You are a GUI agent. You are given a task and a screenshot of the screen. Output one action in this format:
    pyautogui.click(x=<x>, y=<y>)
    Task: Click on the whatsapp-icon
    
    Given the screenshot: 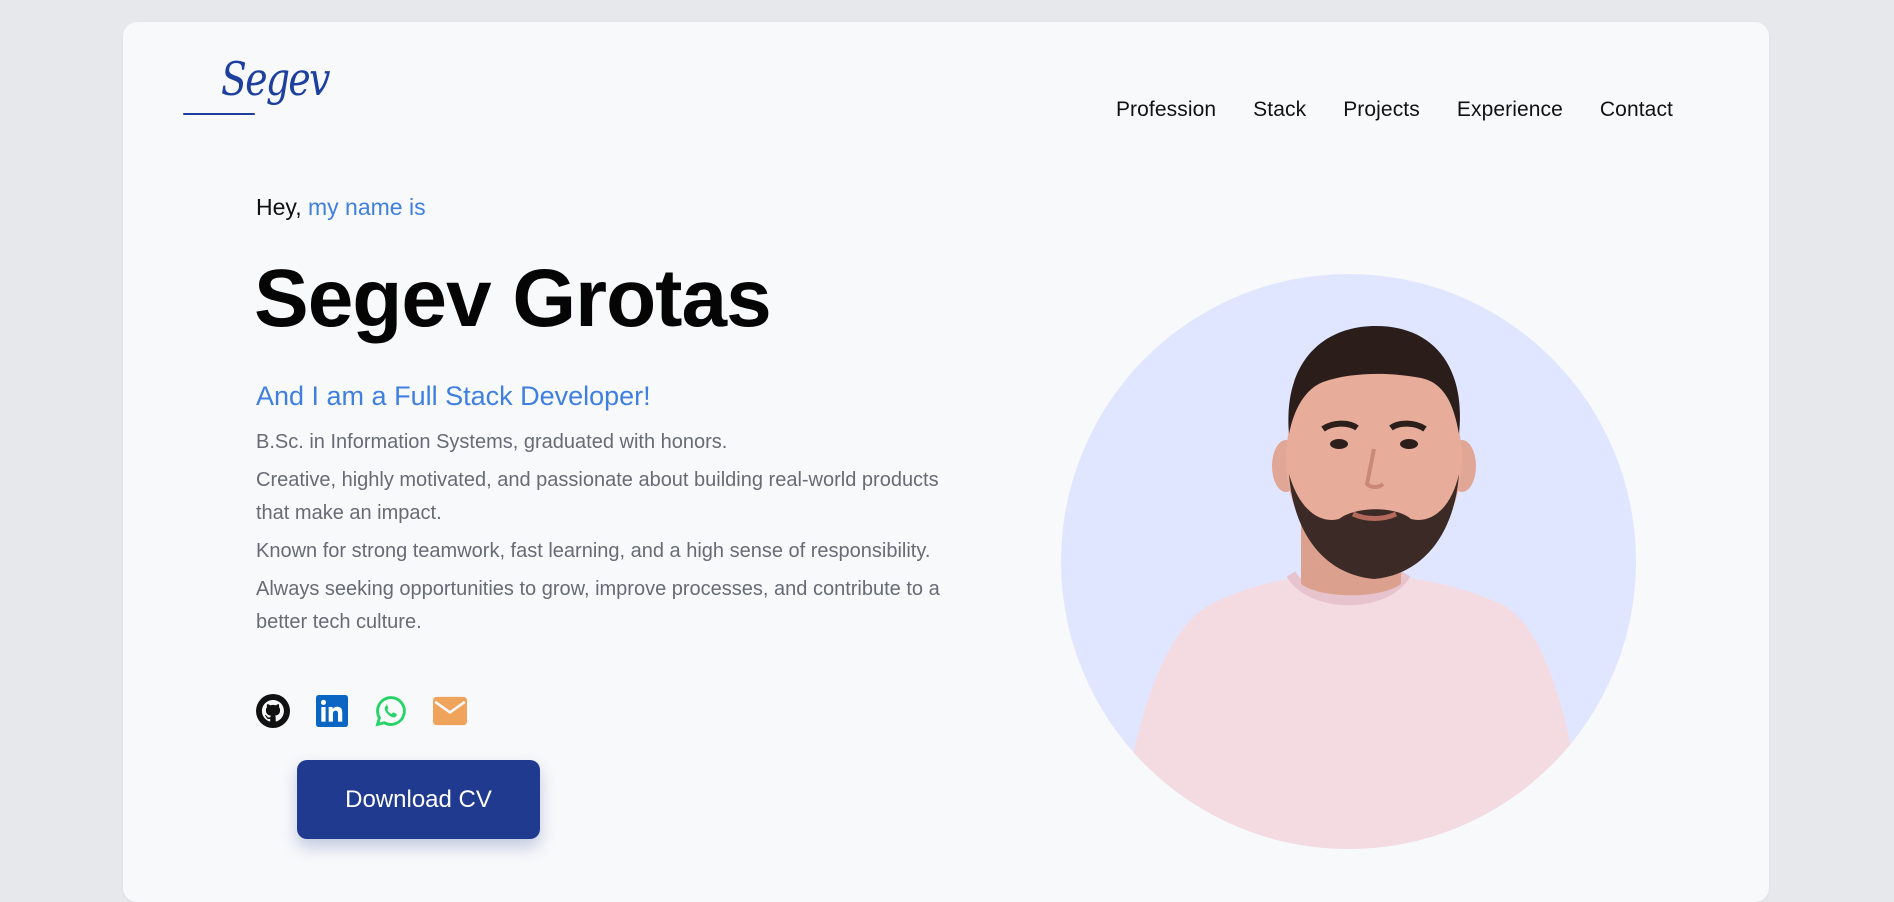 What is the action you would take?
    pyautogui.click(x=390, y=711)
    